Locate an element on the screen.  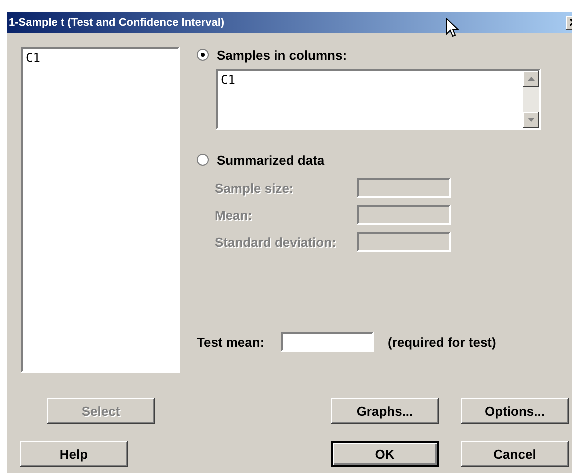
dialog-button: OK is located at coordinates (385, 454).